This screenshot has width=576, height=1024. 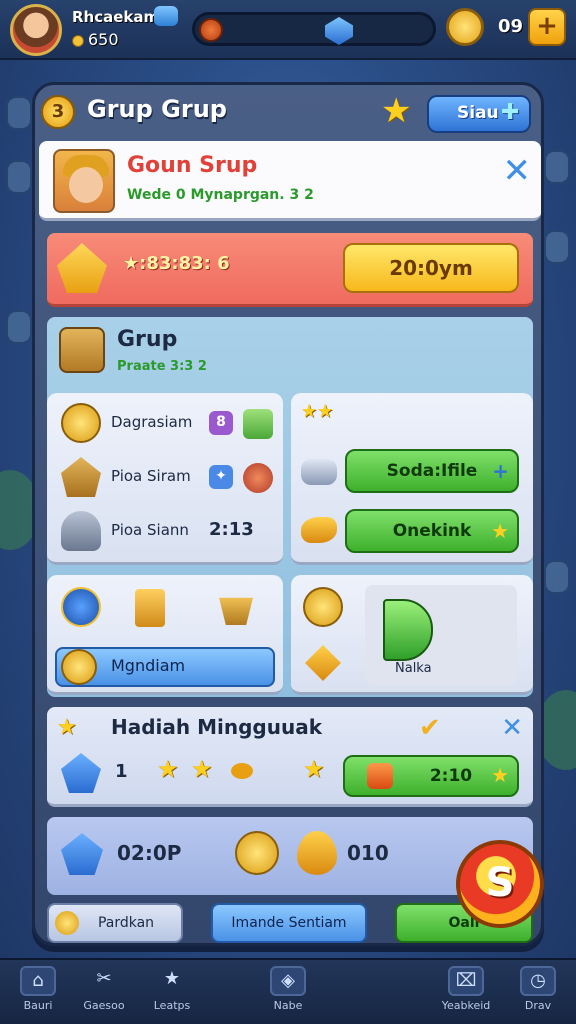 I want to click on siau-button: Siau ✚, so click(x=479, y=114).